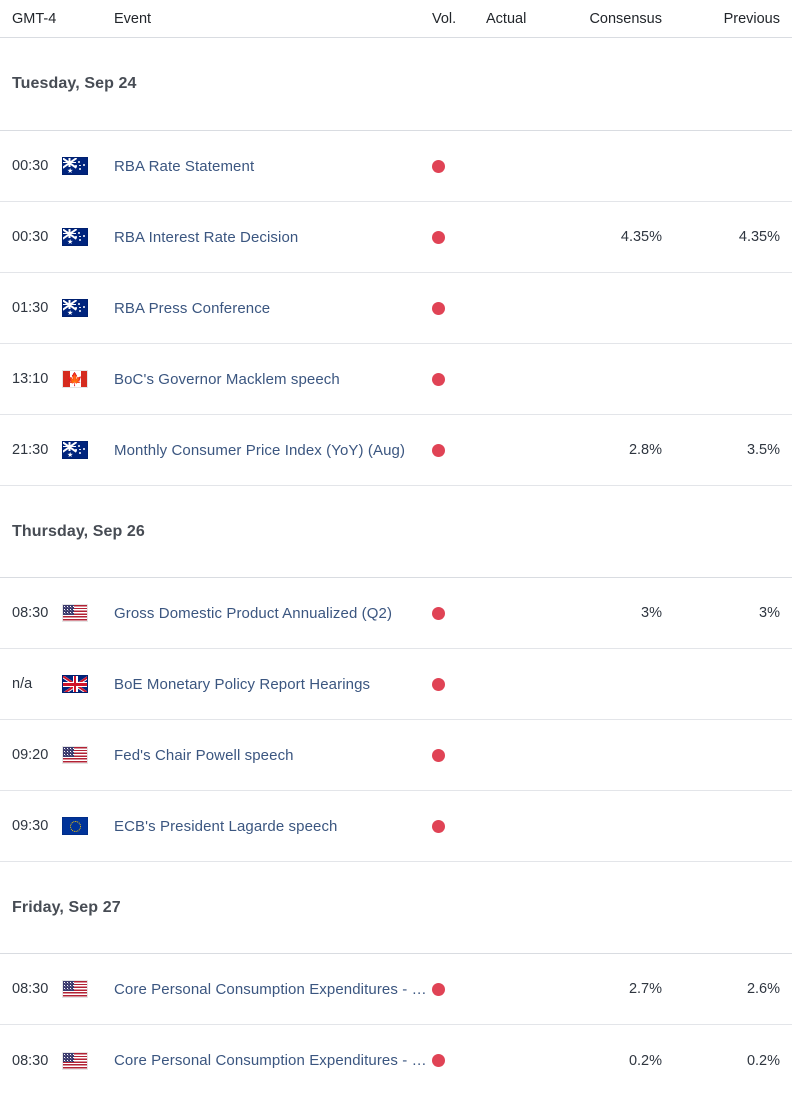  What do you see at coordinates (133, 18) in the screenshot?
I see `column-header-event: Event` at bounding box center [133, 18].